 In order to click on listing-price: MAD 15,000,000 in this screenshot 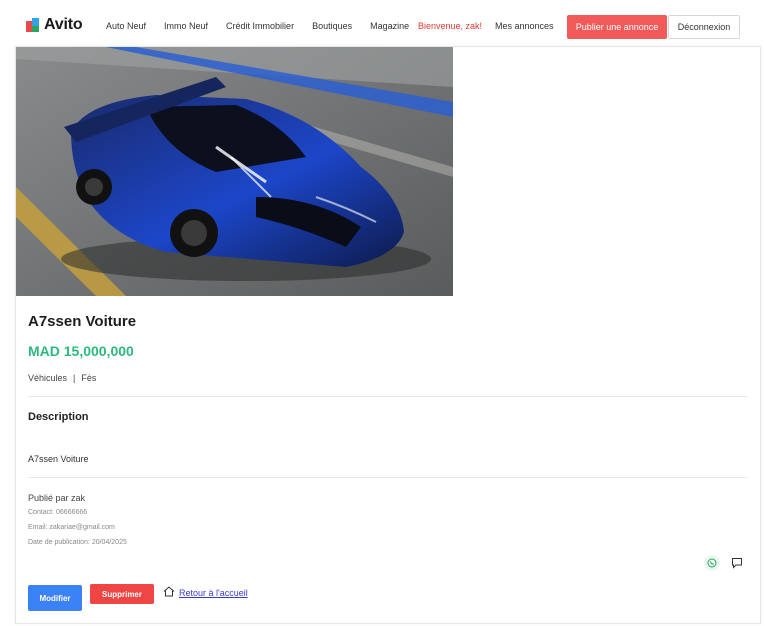, I will do `click(81, 351)`.